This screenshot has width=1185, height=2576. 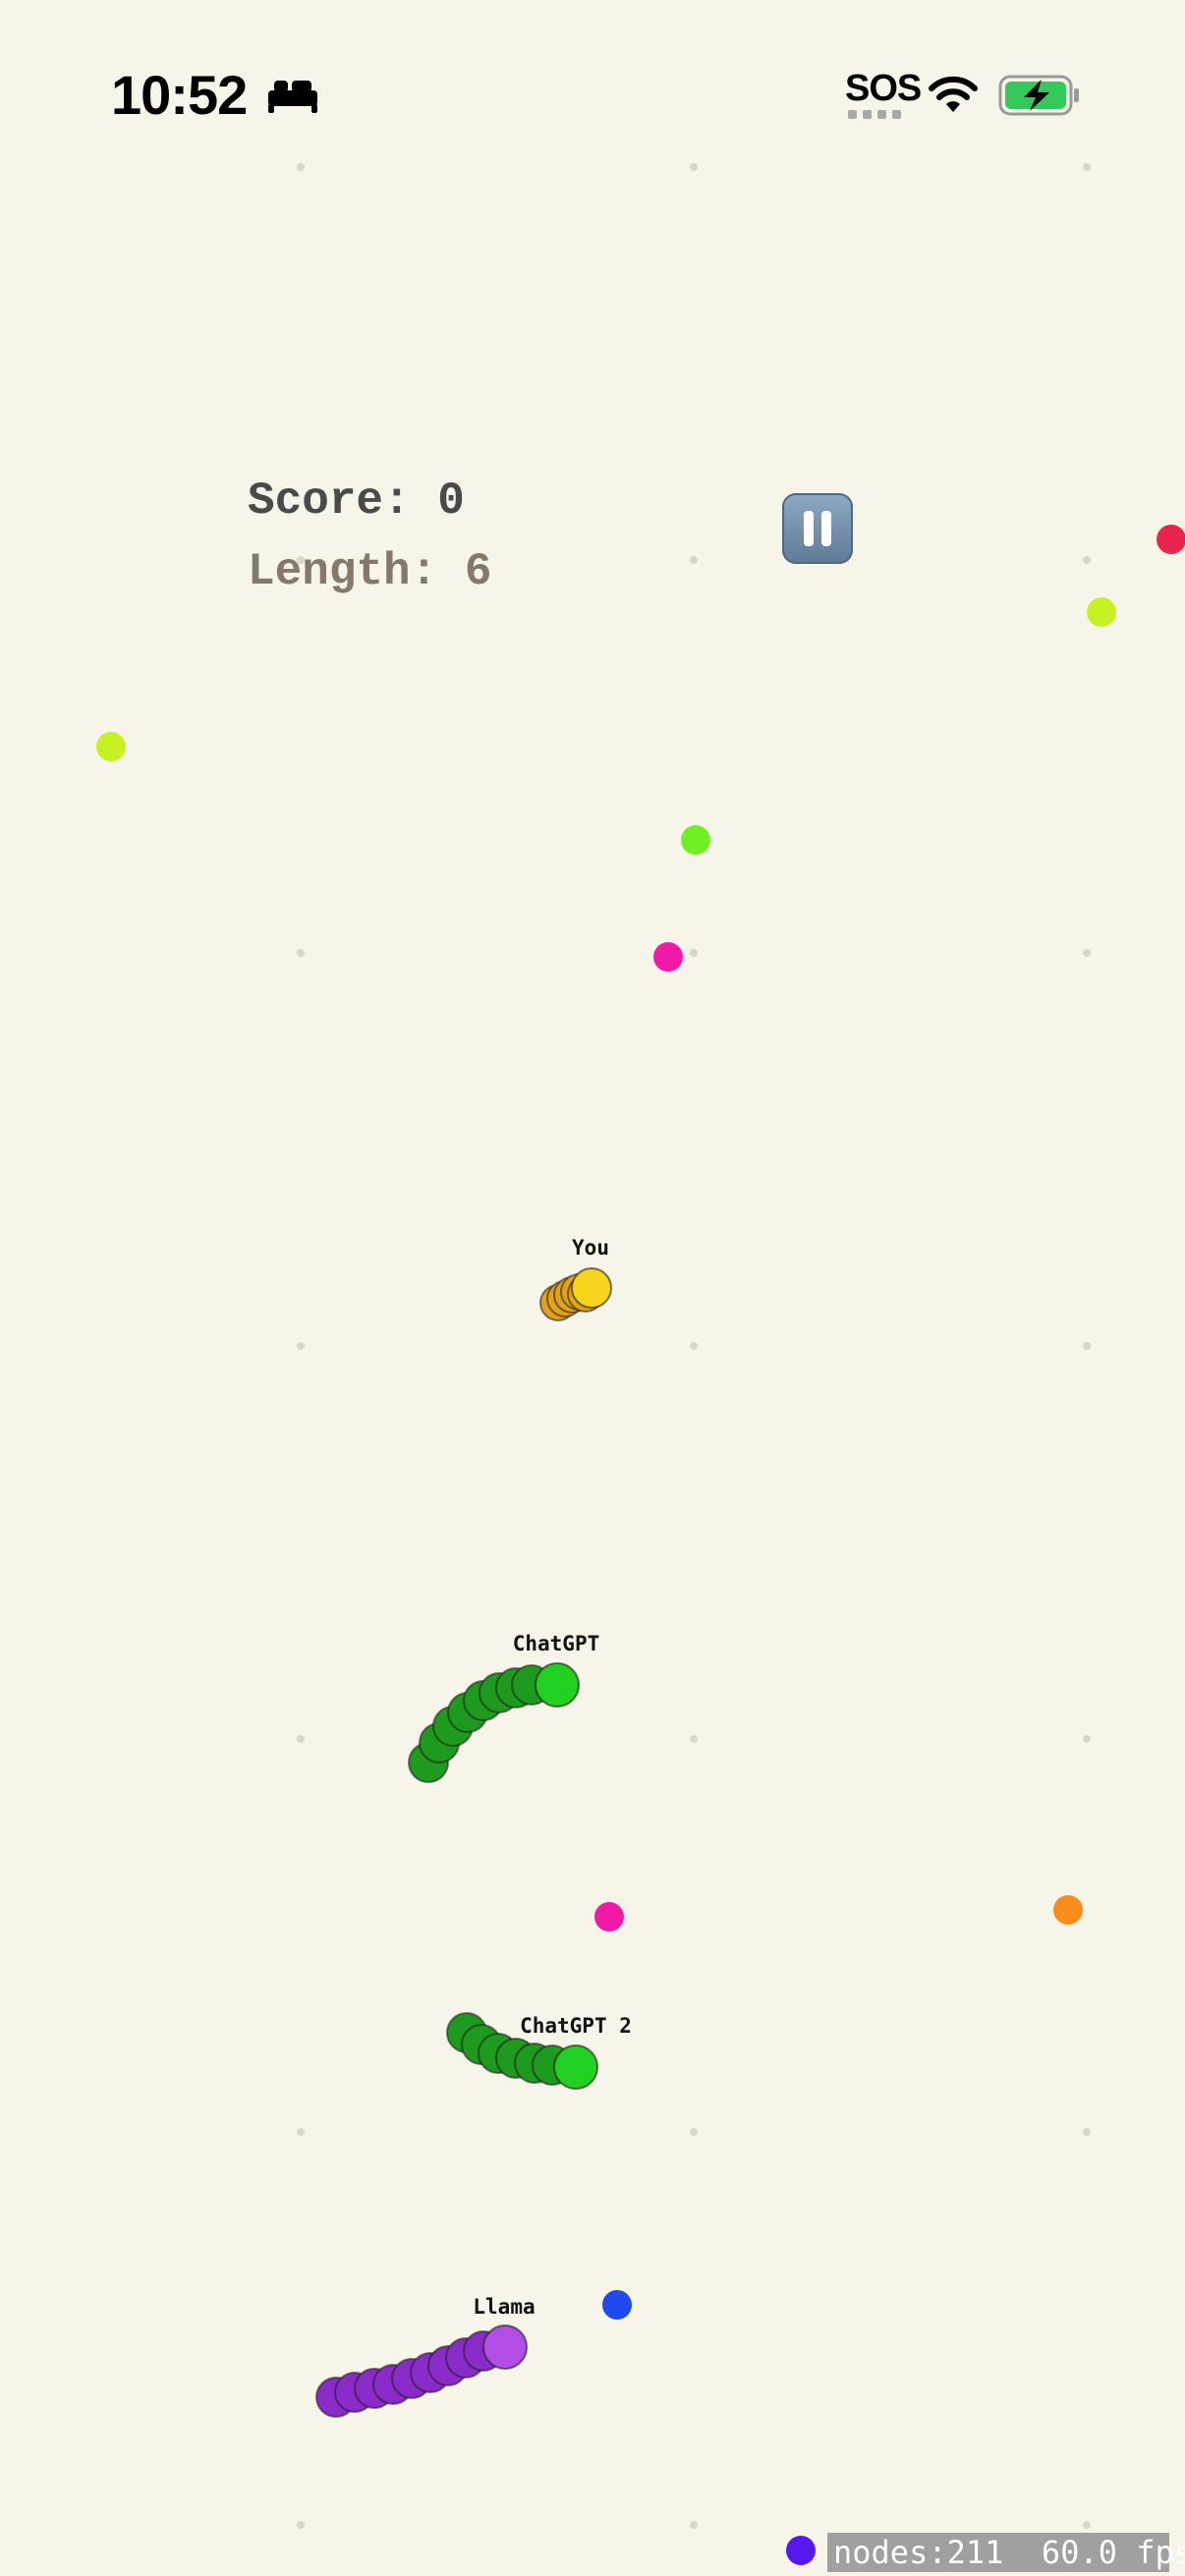 I want to click on snake-name-label: You, so click(x=591, y=1248).